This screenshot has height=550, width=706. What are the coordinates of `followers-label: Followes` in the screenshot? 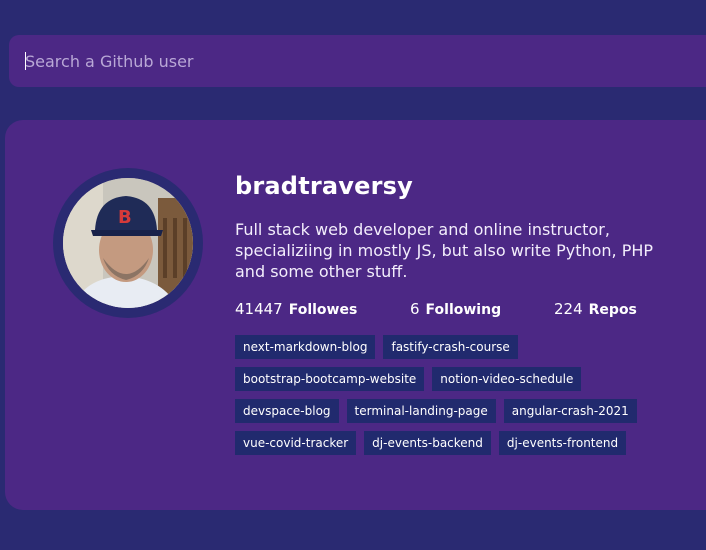 It's located at (323, 310).